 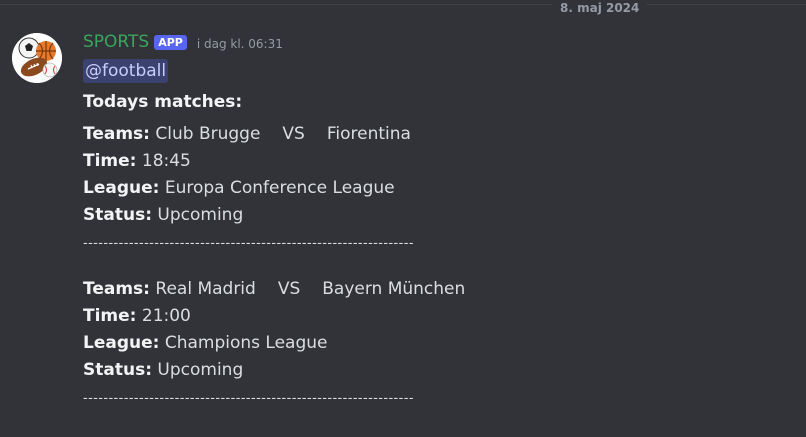 I want to click on date-divider: 8. maj 2024, so click(x=403, y=8).